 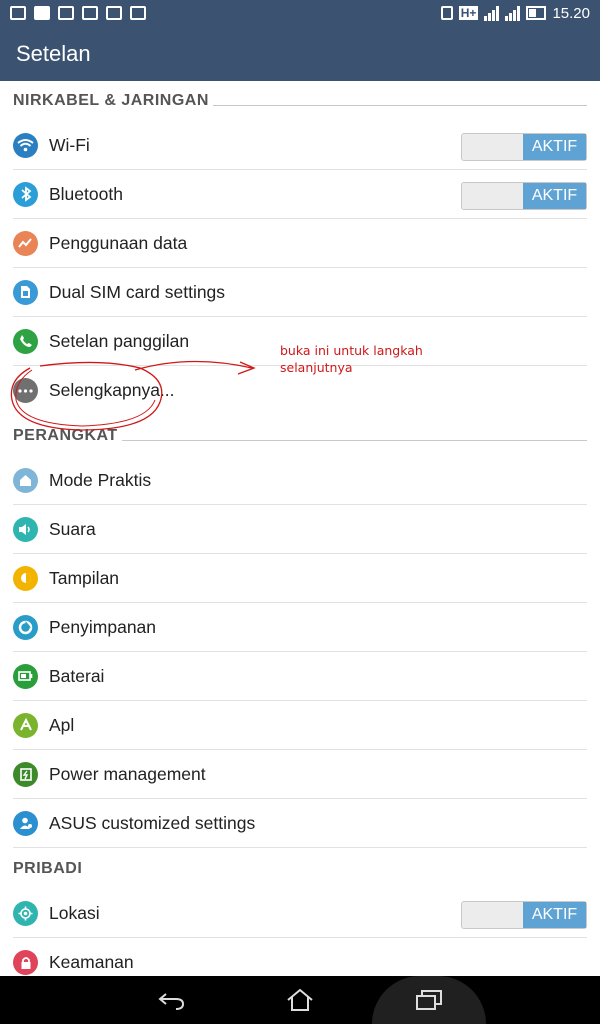 I want to click on wifi-toggle: AKTIF, so click(x=524, y=147).